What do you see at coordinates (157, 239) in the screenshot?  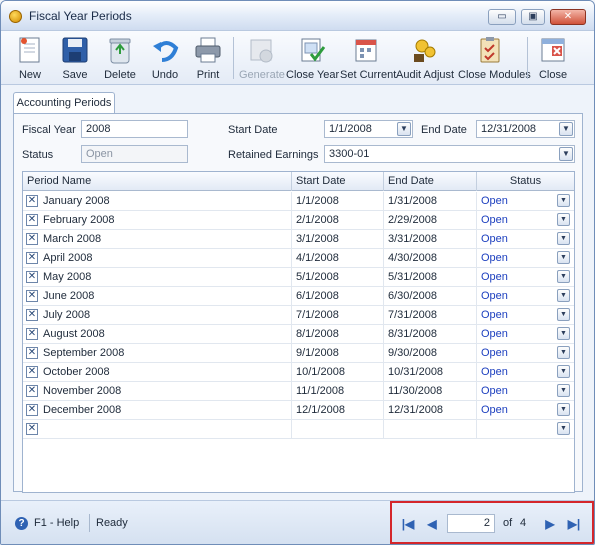 I see `period-name-cell: ✕ March 2008` at bounding box center [157, 239].